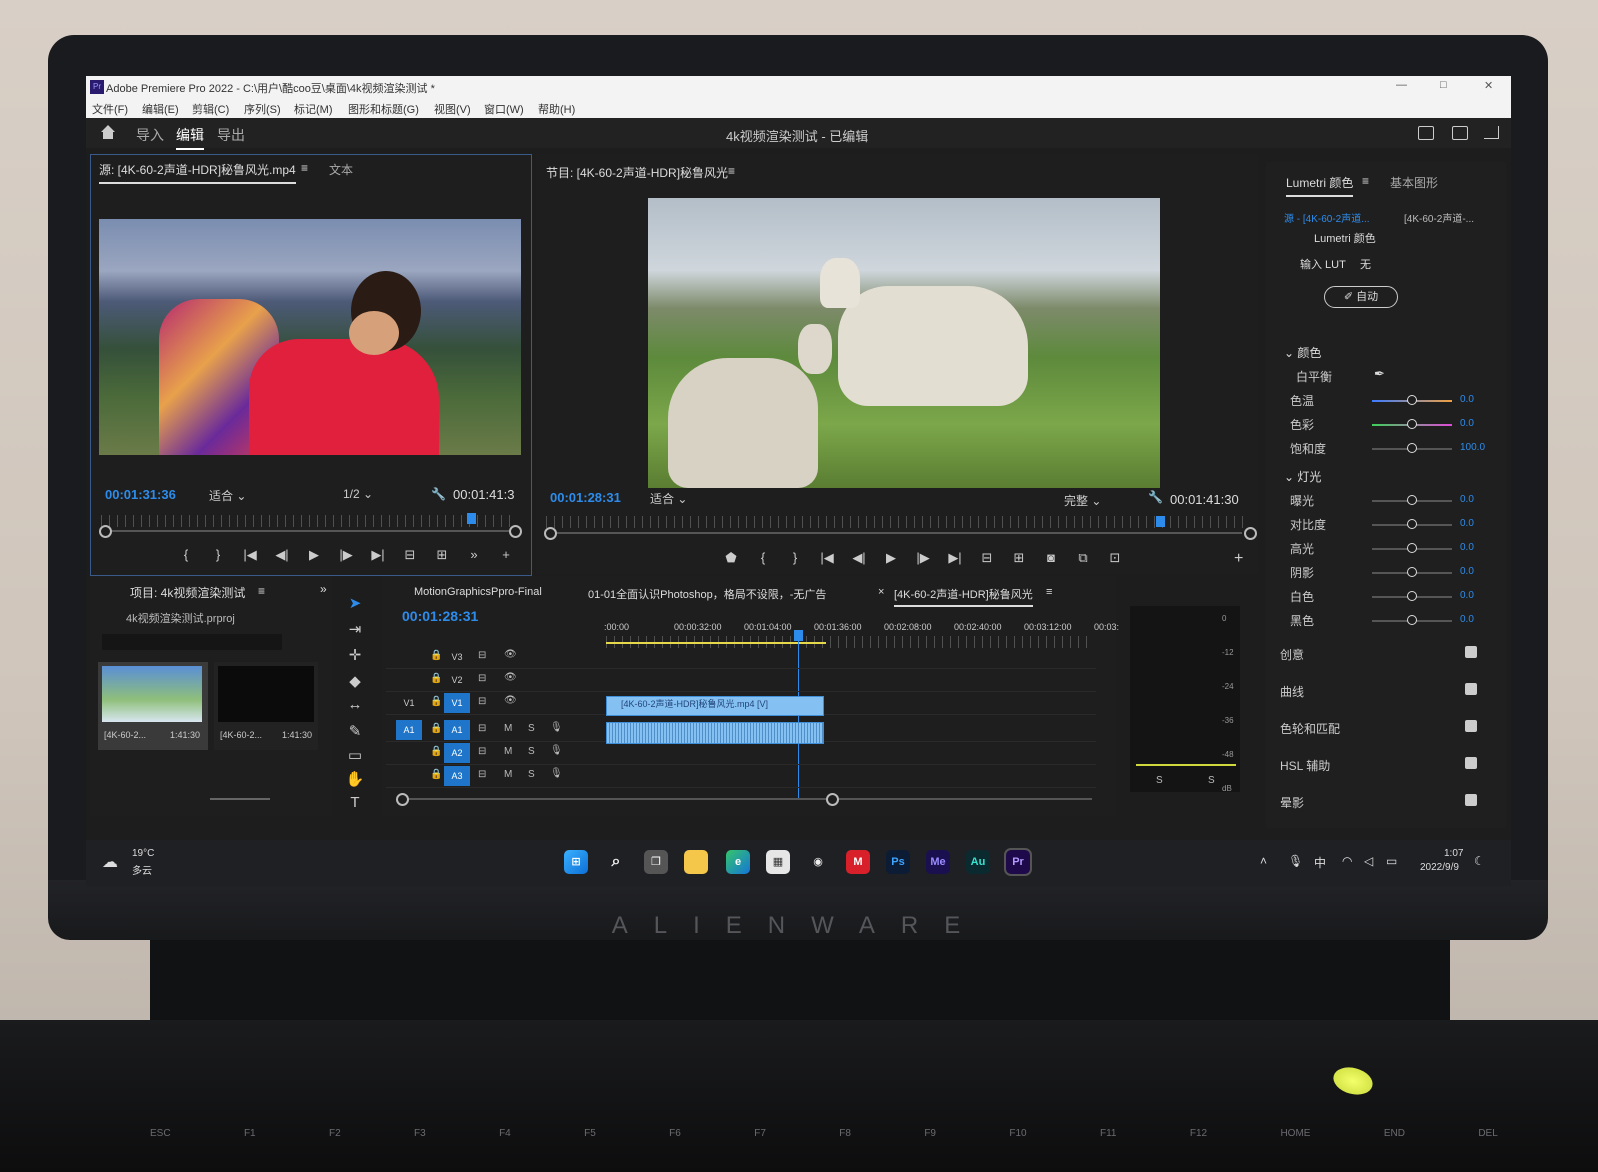  Describe the element at coordinates (747, 799) in the screenshot. I see `timeline-zoom-bar` at that location.